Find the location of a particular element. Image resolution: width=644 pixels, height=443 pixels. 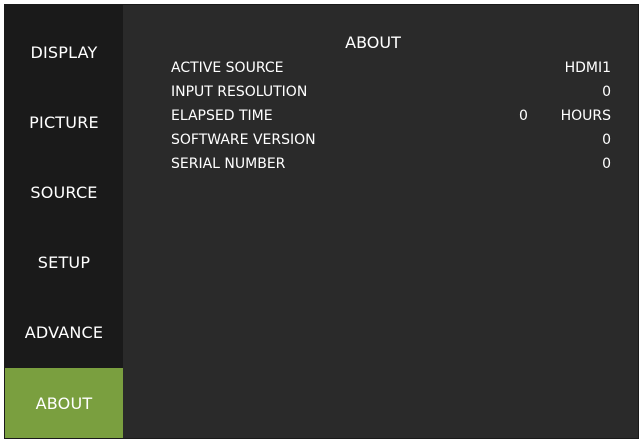

sidebar-item-label: SOURCE is located at coordinates (64, 192).